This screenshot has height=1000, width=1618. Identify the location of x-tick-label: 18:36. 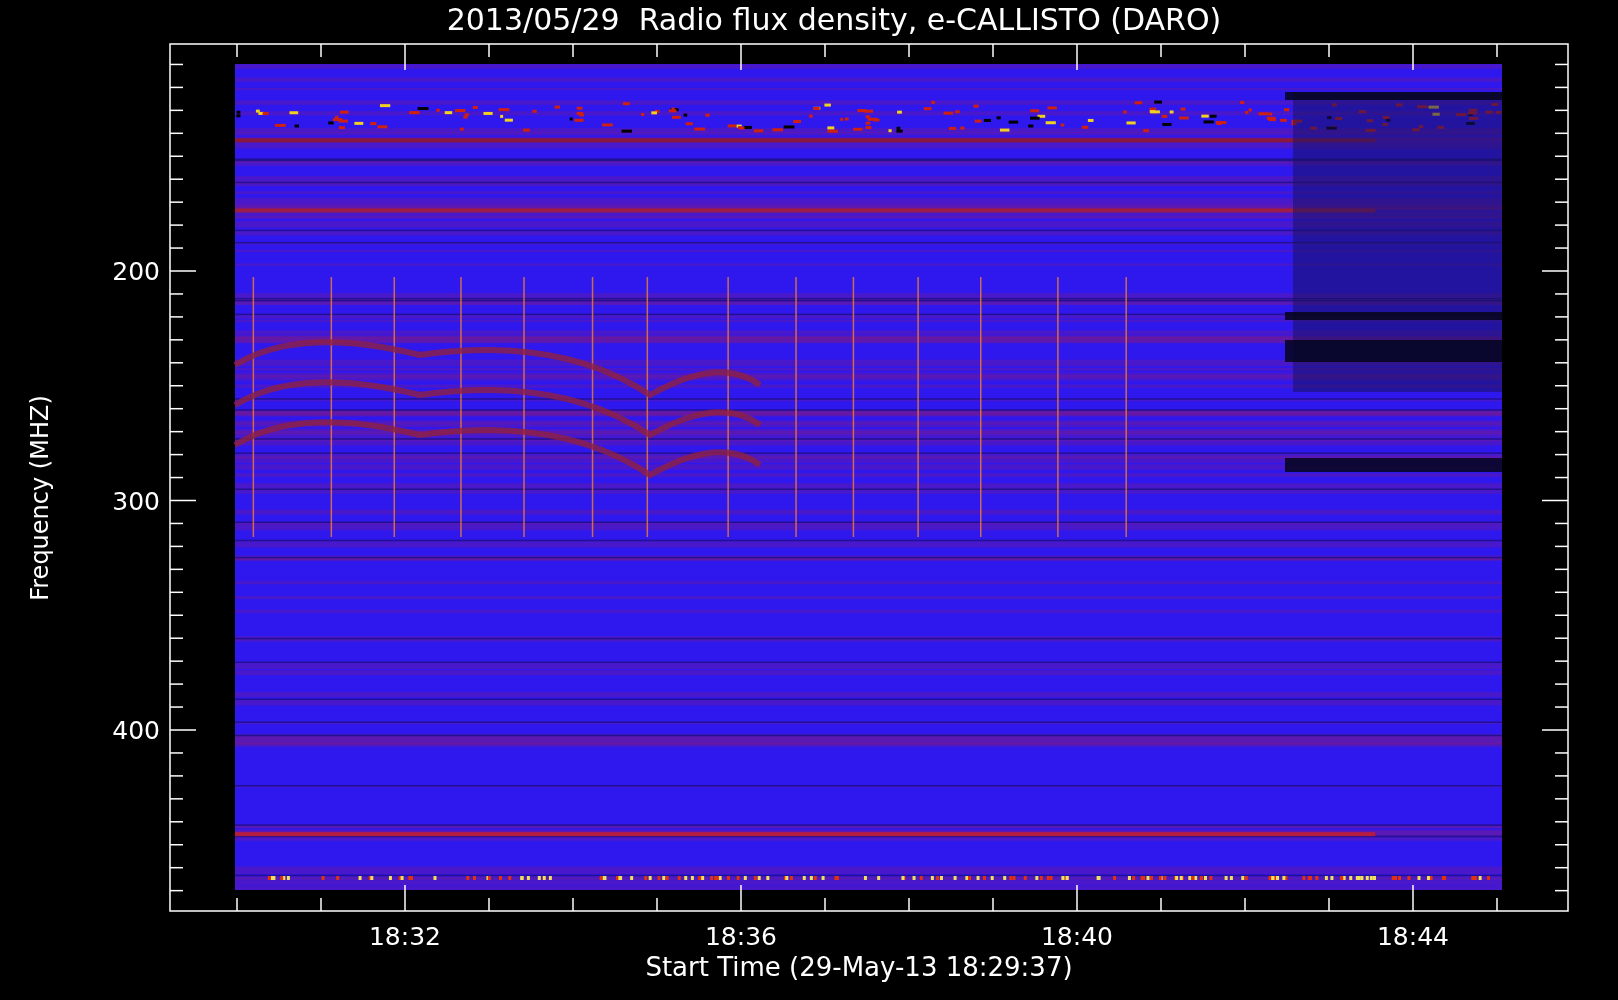
(741, 936).